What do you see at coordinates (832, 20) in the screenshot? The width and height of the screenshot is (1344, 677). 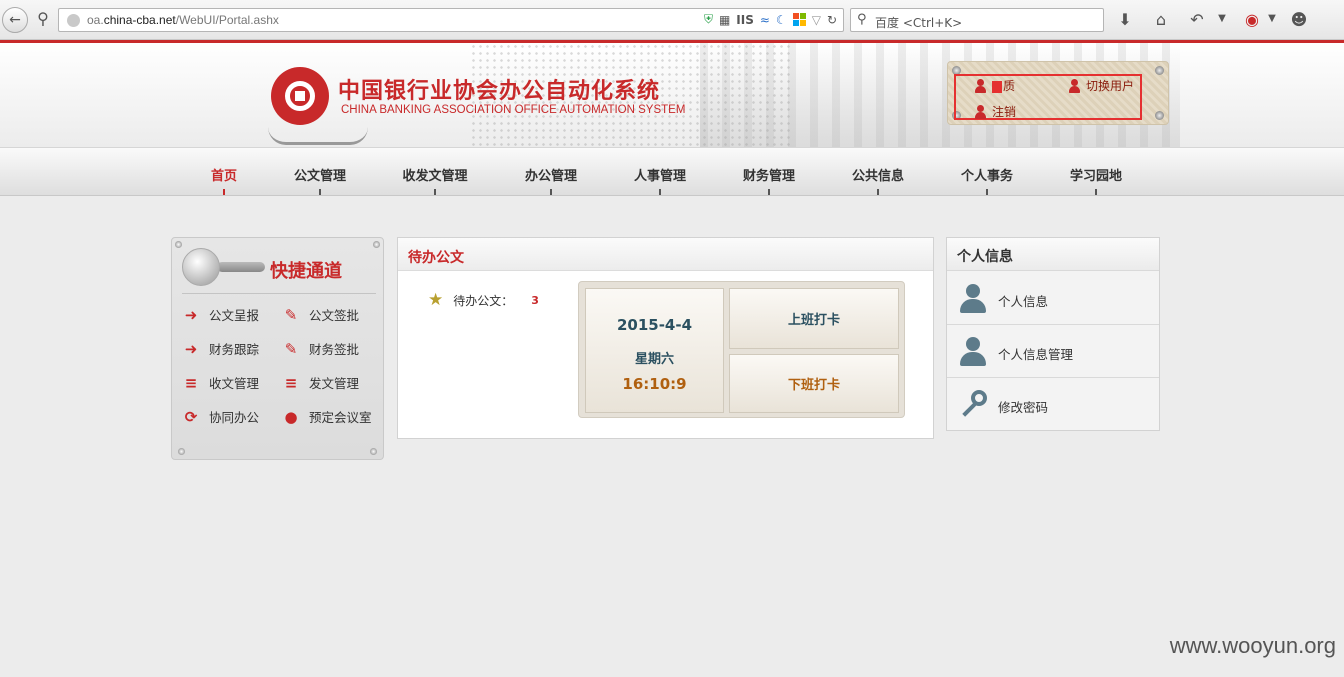 I see `reload-icon: ↻` at bounding box center [832, 20].